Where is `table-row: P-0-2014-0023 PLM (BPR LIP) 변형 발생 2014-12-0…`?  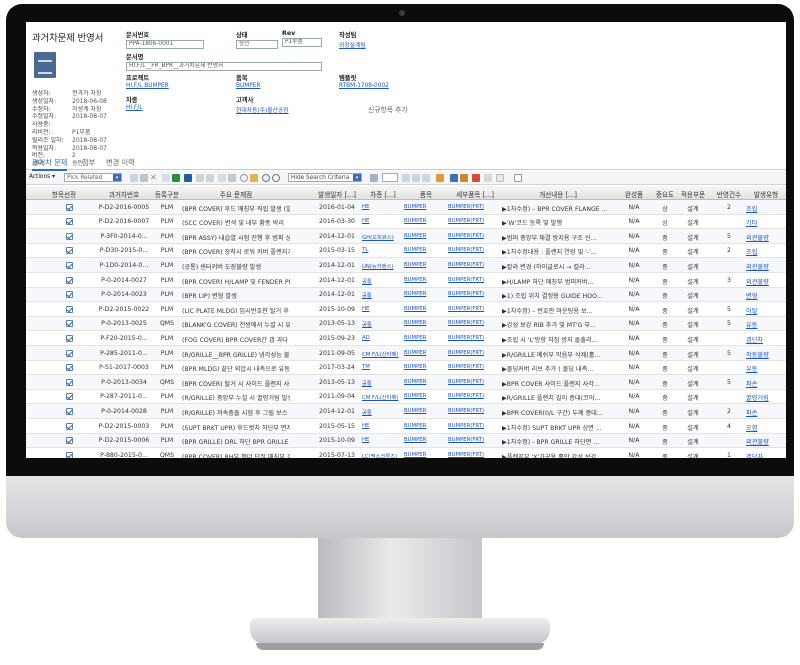
table-row: P-0-2014-0023 PLM (BPR LIP) 변형 발생 2014-12-0… is located at coordinates (406, 295).